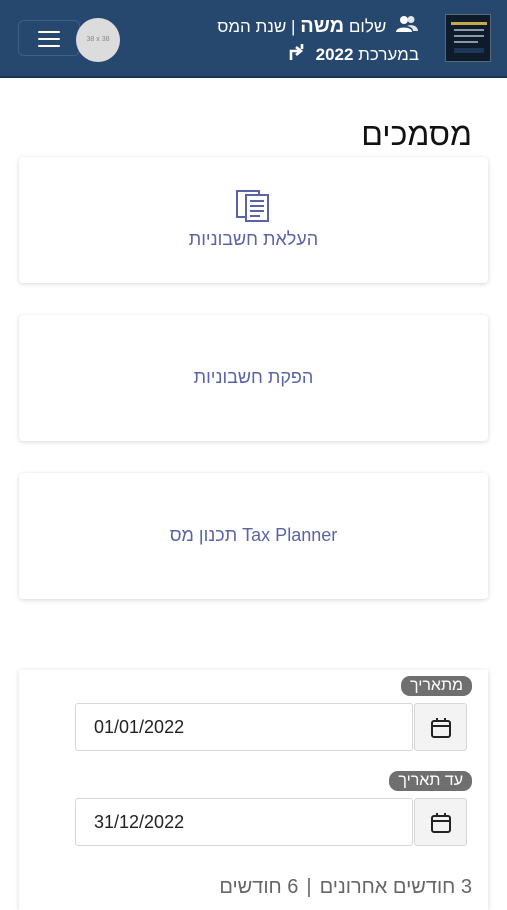 The image size is (507, 910). I want to click on range-links: 3 חודשים אחרונים | 6 חודשים, so click(345, 887).